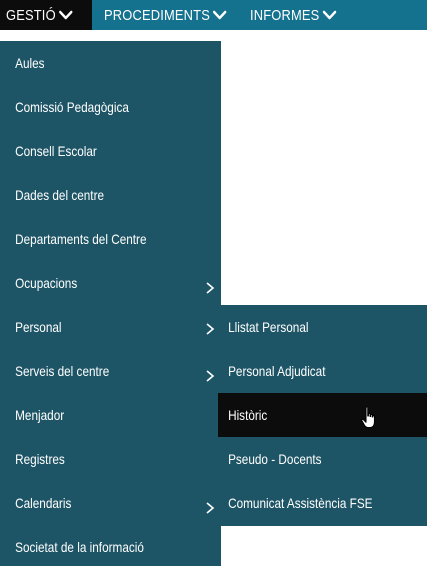 This screenshot has height=569, width=427. What do you see at coordinates (277, 371) in the screenshot?
I see `submenu-item-label: Personal Adjudicat` at bounding box center [277, 371].